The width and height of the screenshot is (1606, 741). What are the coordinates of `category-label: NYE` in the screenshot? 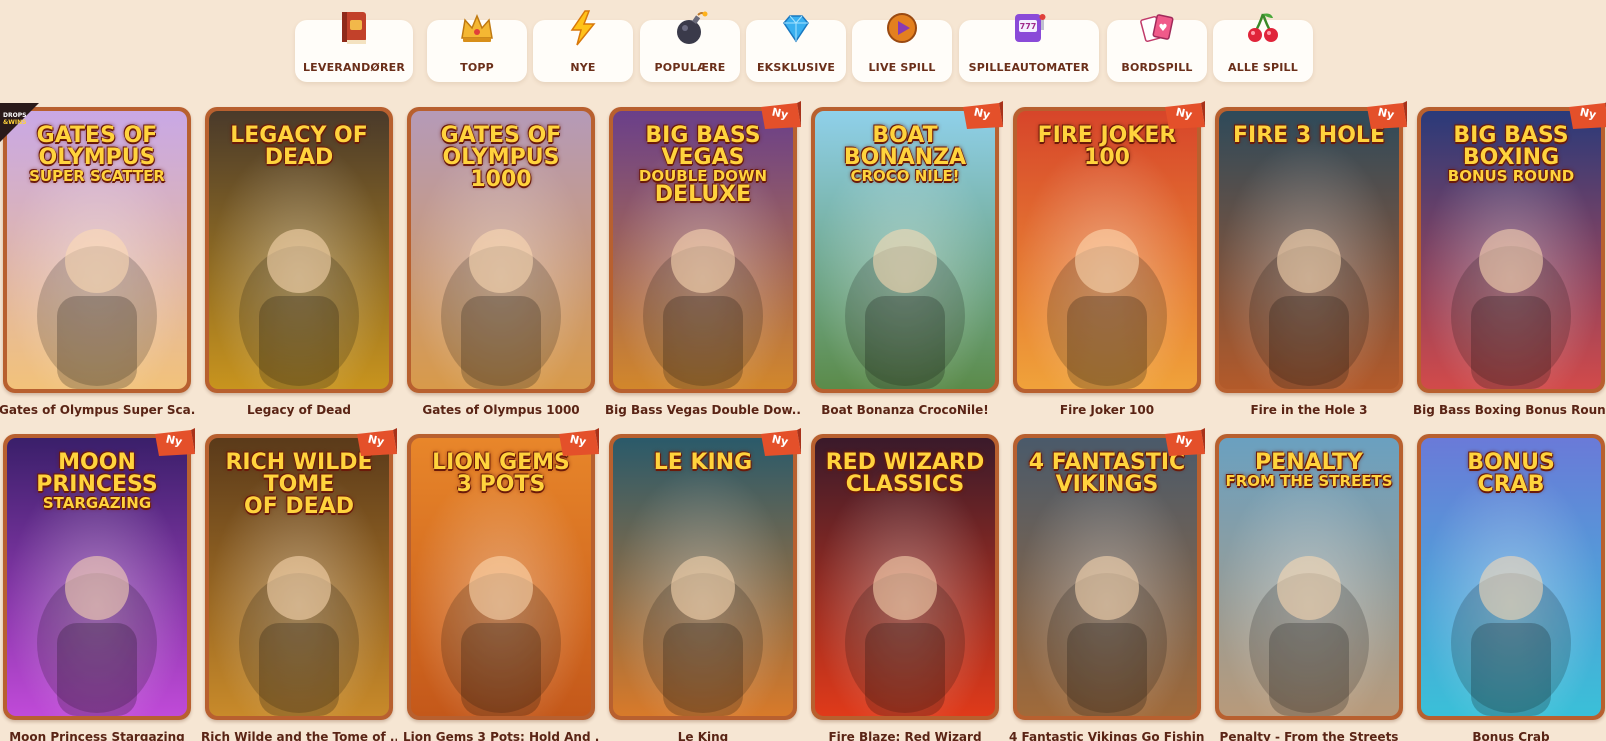 It's located at (583, 67).